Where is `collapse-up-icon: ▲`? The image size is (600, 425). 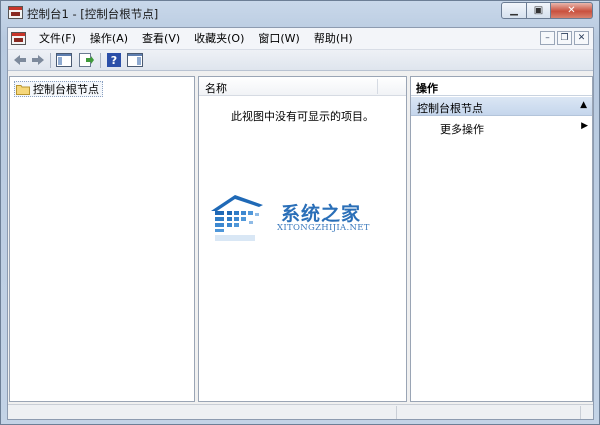 collapse-up-icon: ▲ is located at coordinates (583, 105).